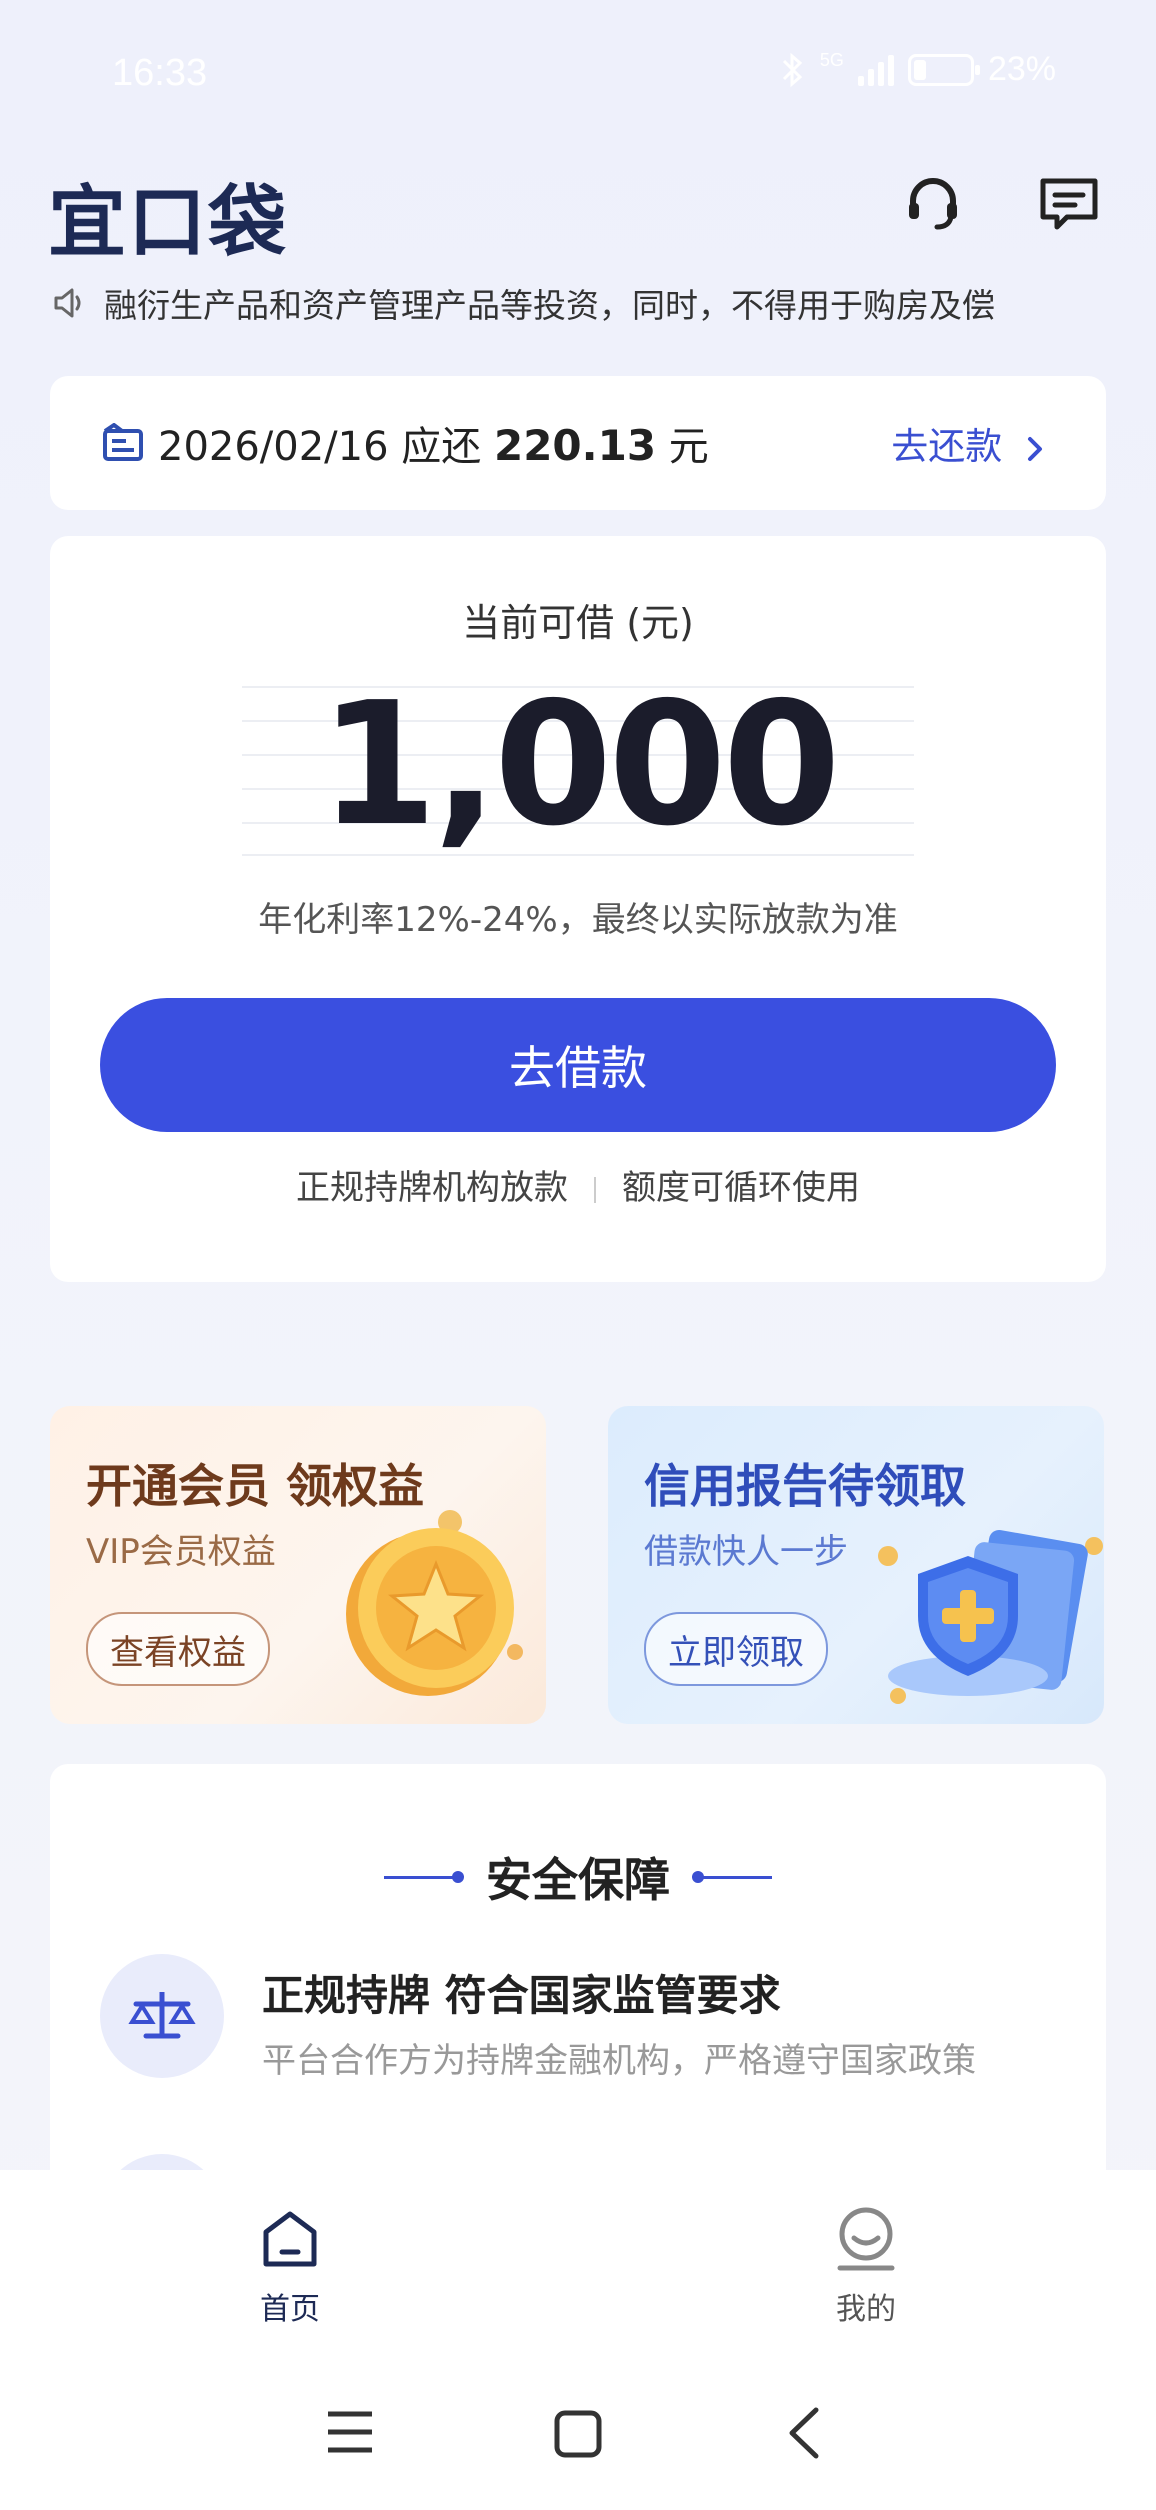 Image resolution: width=1156 pixels, height=2510 pixels. What do you see at coordinates (732, 1876) in the screenshot?
I see `heading-dash-right` at bounding box center [732, 1876].